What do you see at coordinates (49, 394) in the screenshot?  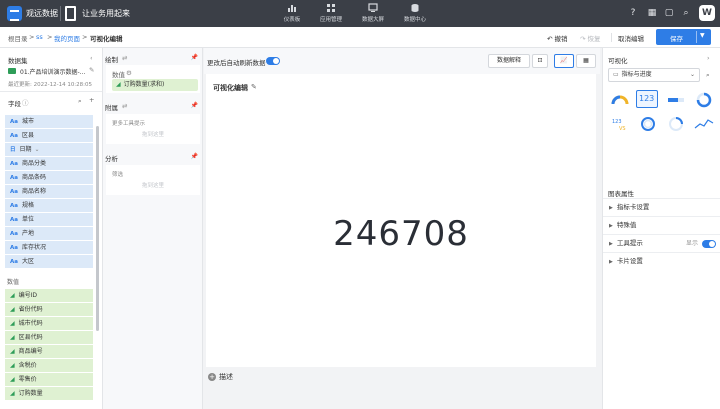 I see `measure-field: ◢ 订购数量` at bounding box center [49, 394].